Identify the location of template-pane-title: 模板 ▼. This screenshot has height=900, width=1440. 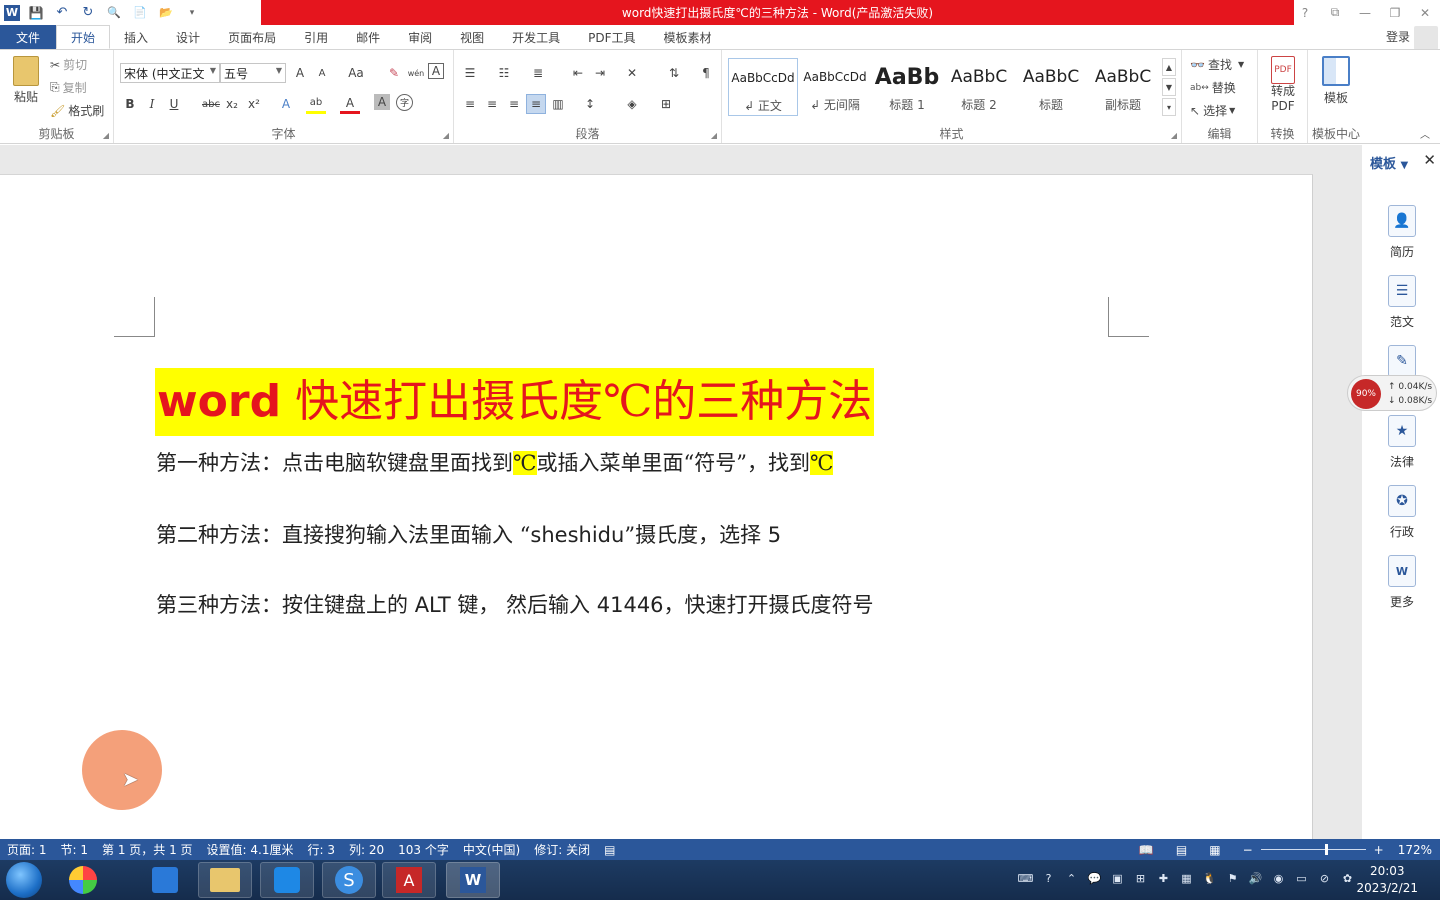
(1389, 162).